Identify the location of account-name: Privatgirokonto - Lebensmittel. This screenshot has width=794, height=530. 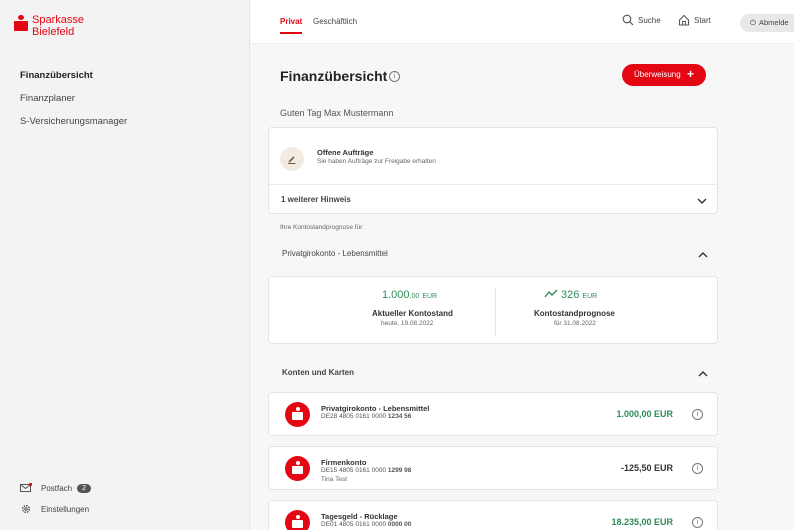
(375, 408).